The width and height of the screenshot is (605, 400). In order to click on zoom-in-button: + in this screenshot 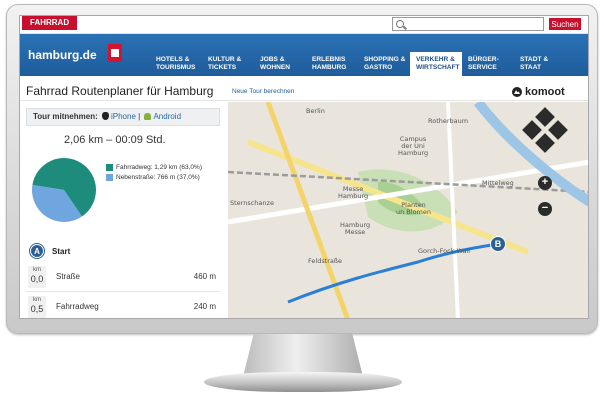, I will do `click(545, 183)`.